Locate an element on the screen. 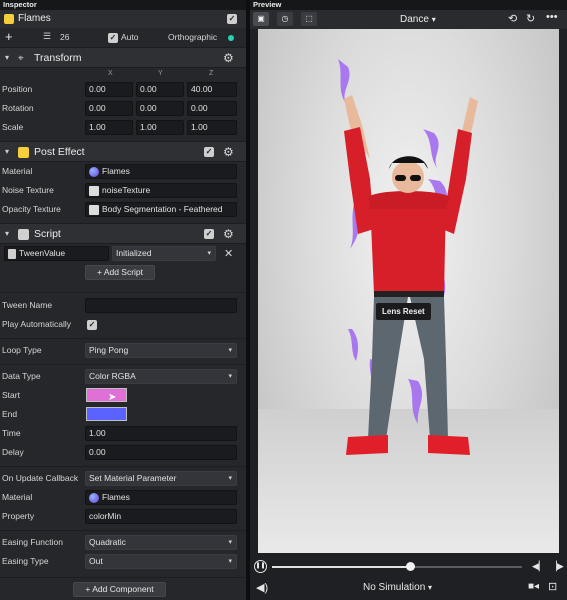 The width and height of the screenshot is (567, 600). add-component-button: + Add Component is located at coordinates (119, 589).